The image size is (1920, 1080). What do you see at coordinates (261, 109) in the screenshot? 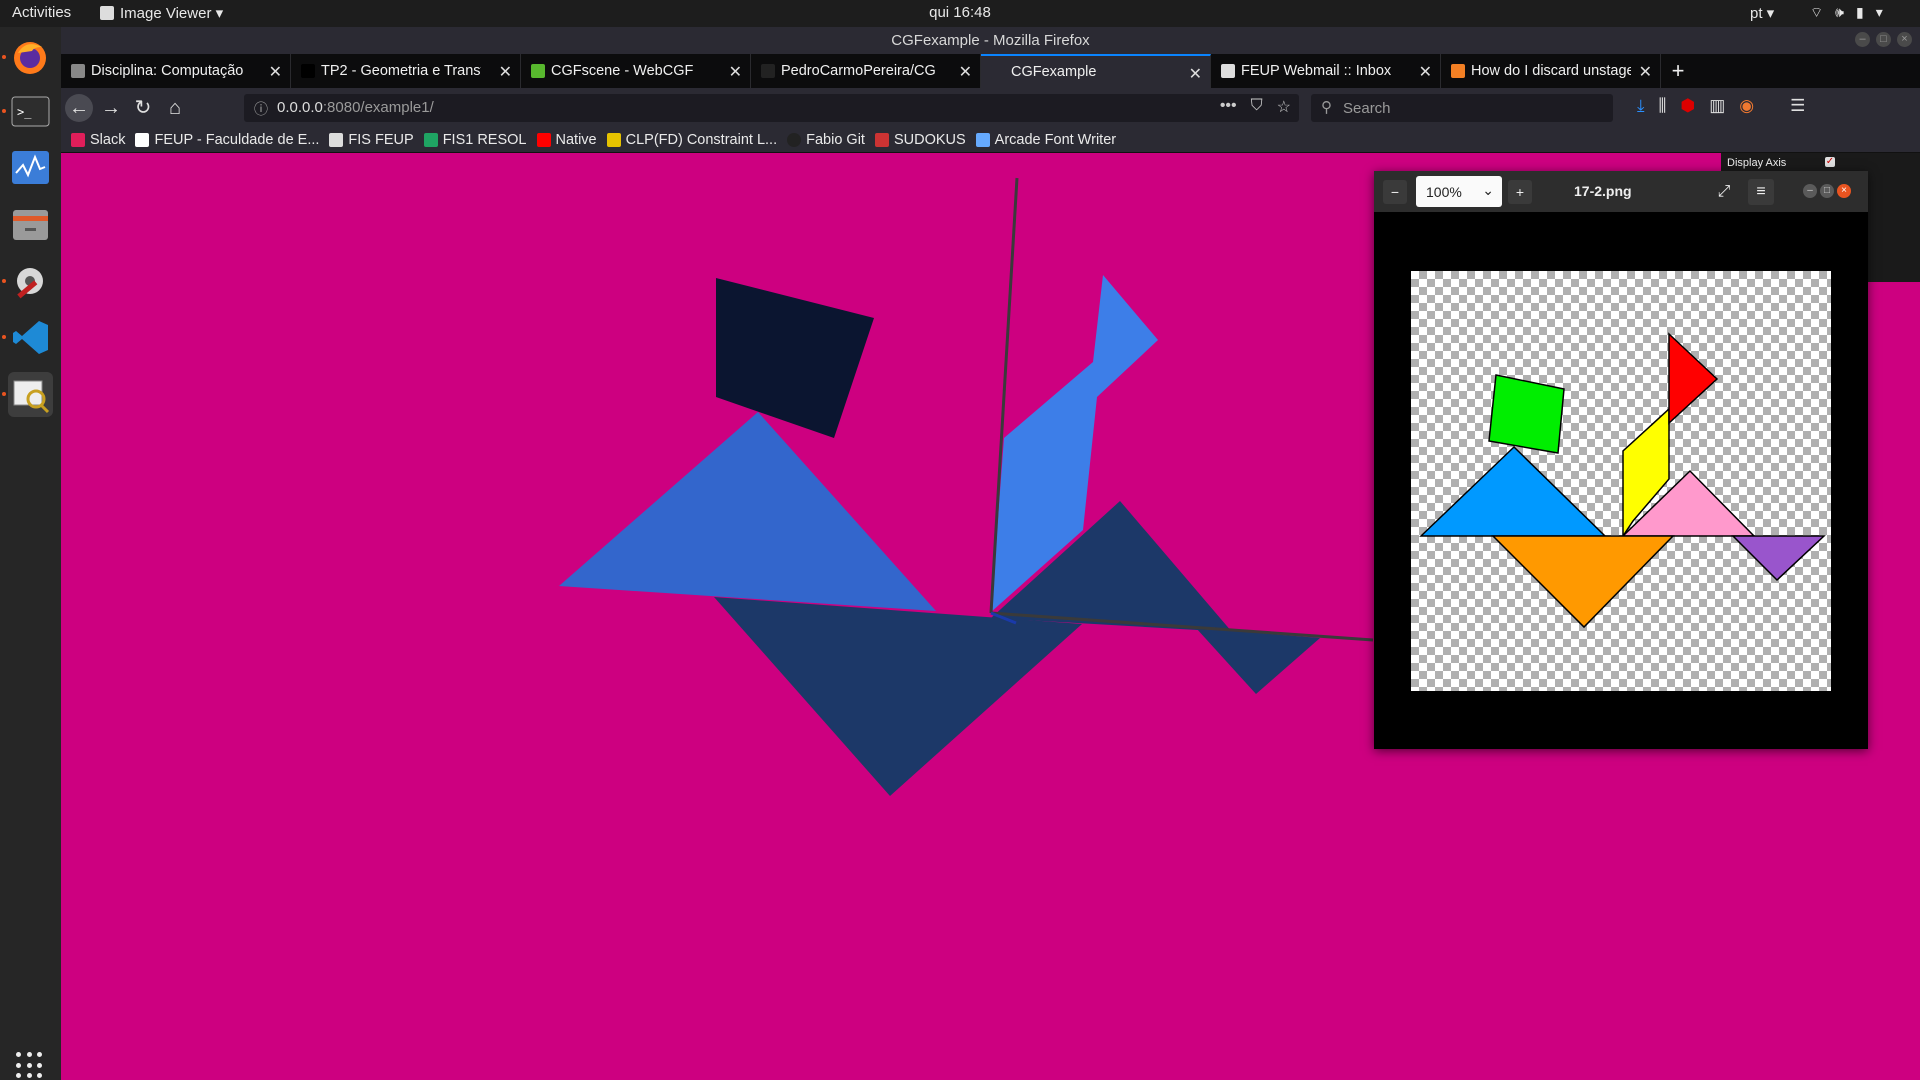
I see `site-info-icon: ⓘ` at bounding box center [261, 109].